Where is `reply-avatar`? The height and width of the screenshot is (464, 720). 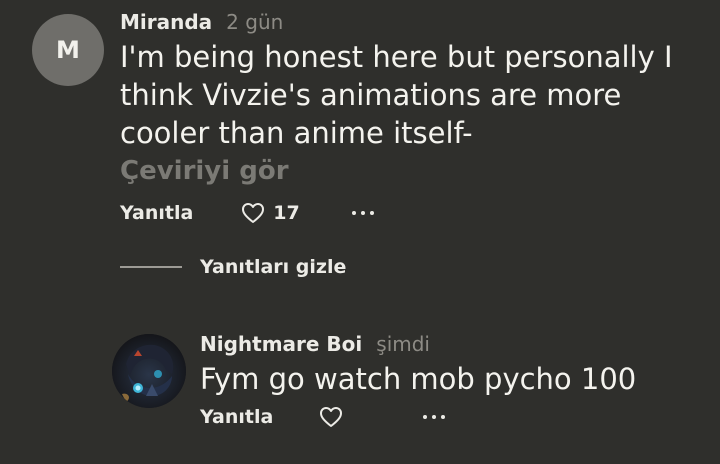 reply-avatar is located at coordinates (149, 371).